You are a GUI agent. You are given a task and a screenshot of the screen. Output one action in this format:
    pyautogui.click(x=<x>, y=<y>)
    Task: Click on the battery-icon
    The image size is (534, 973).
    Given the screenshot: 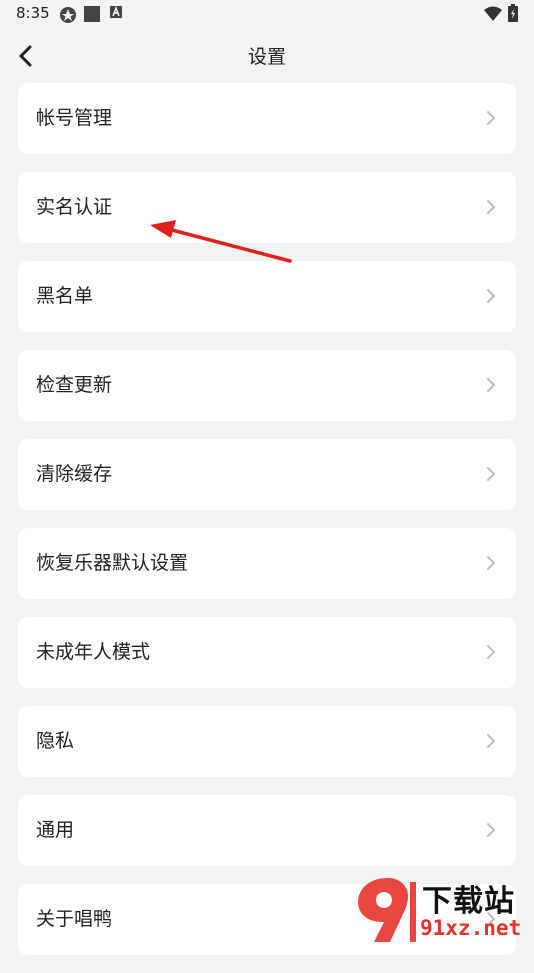 What is the action you would take?
    pyautogui.click(x=513, y=13)
    